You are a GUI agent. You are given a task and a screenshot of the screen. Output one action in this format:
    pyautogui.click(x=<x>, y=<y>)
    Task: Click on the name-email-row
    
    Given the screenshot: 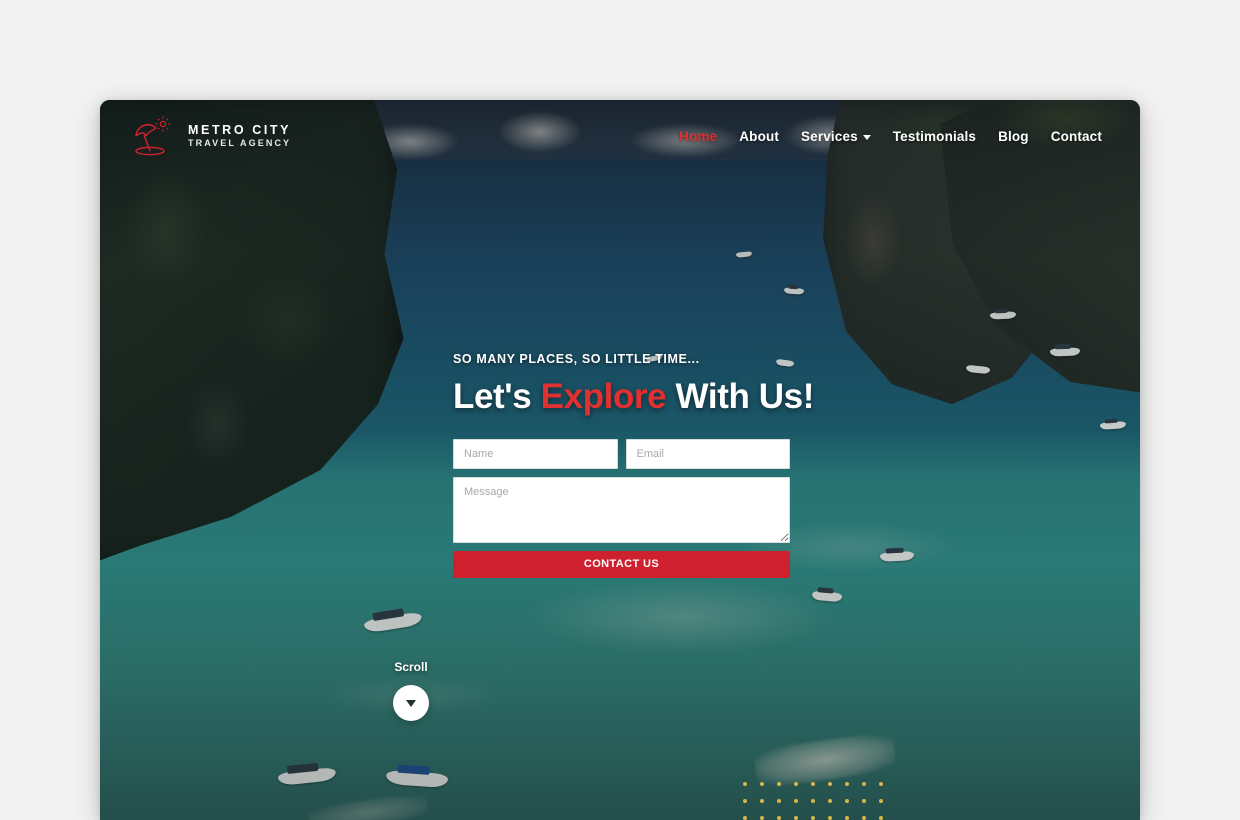 What is the action you would take?
    pyautogui.click(x=621, y=453)
    